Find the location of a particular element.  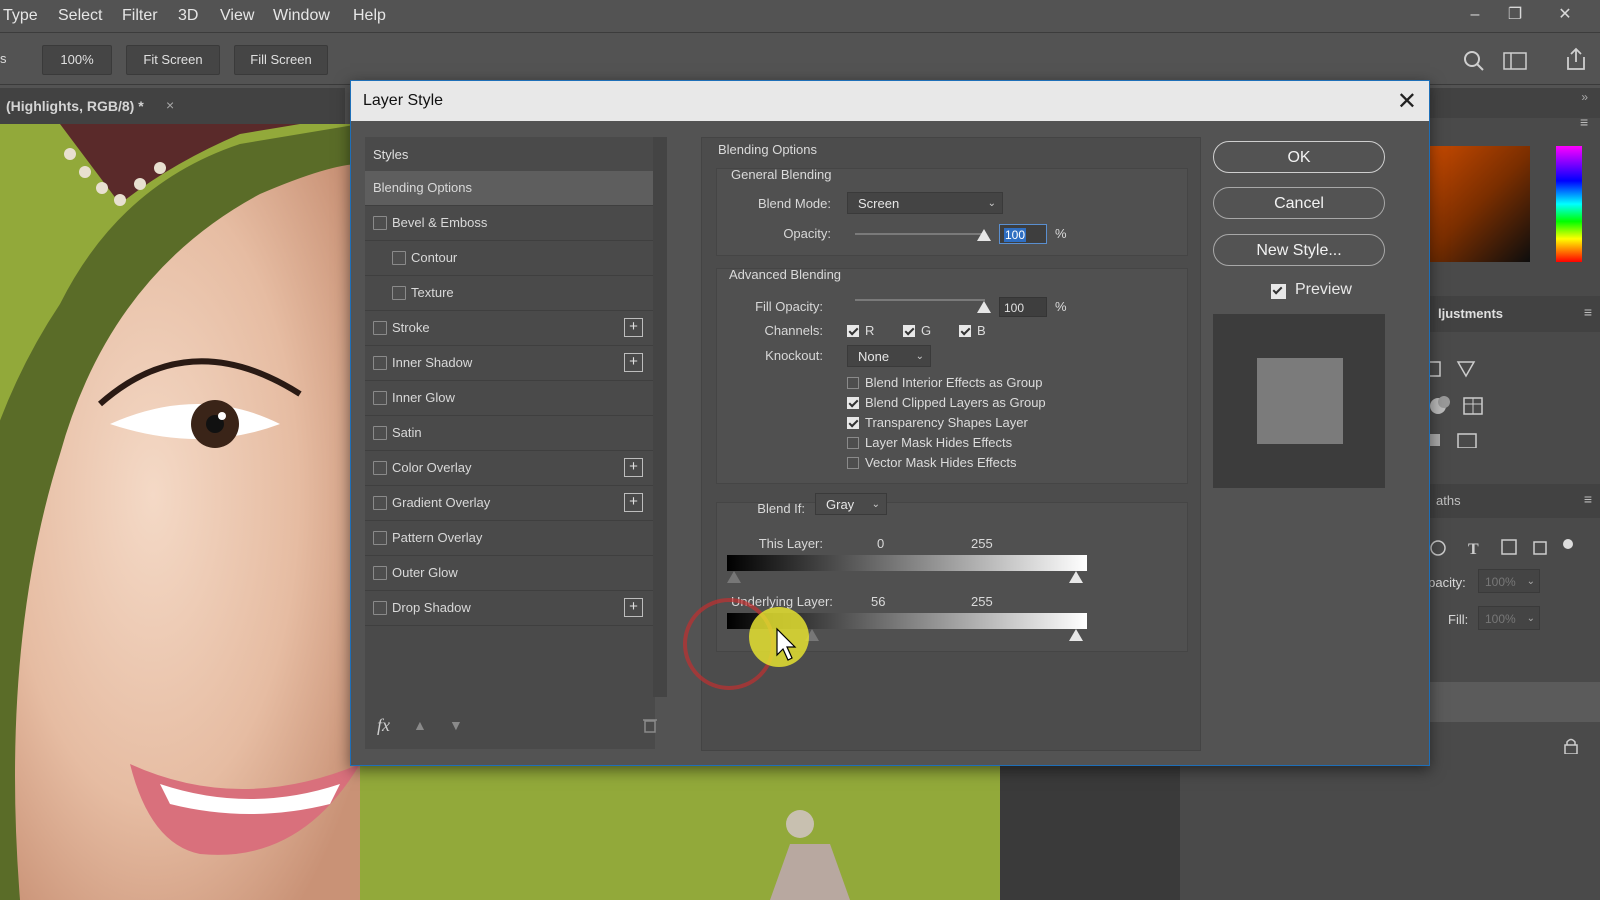

fill-opacity-slider-knob is located at coordinates (984, 307).